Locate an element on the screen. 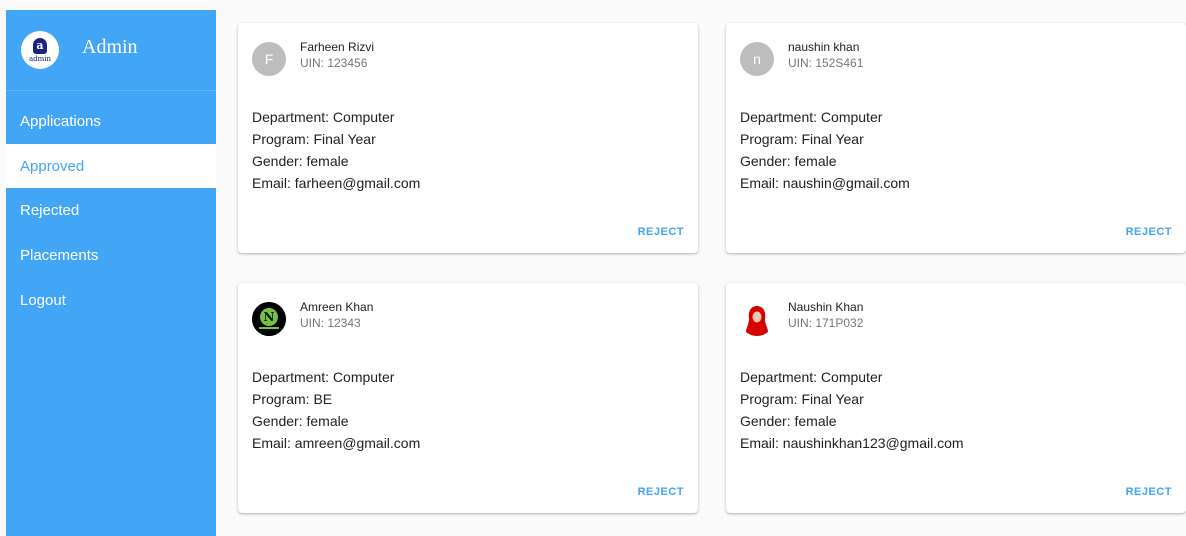 This screenshot has height=536, width=1186. program-text: Program: BE is located at coordinates (292, 399).